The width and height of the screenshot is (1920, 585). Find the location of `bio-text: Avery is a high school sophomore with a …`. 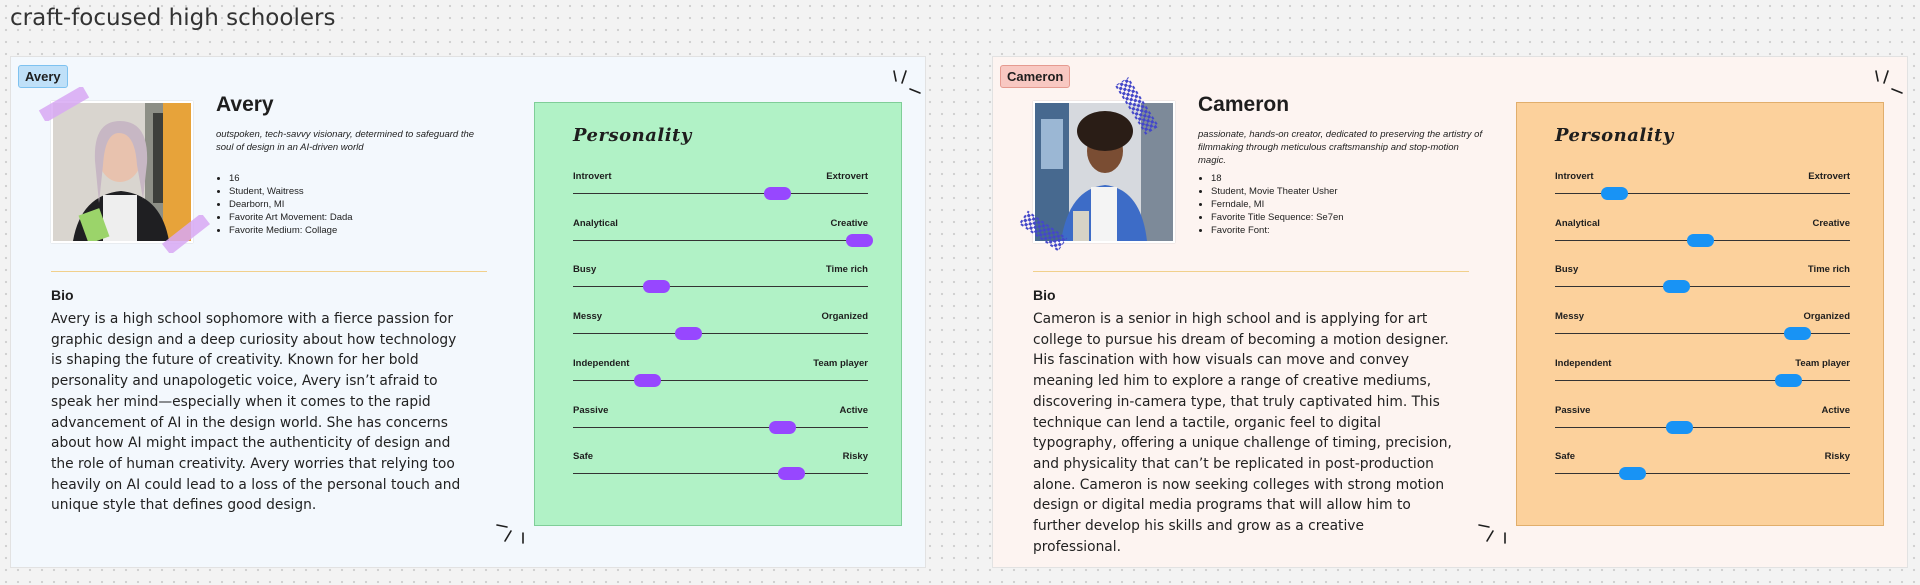

bio-text: Avery is a high school sophomore with a … is located at coordinates (256, 412).